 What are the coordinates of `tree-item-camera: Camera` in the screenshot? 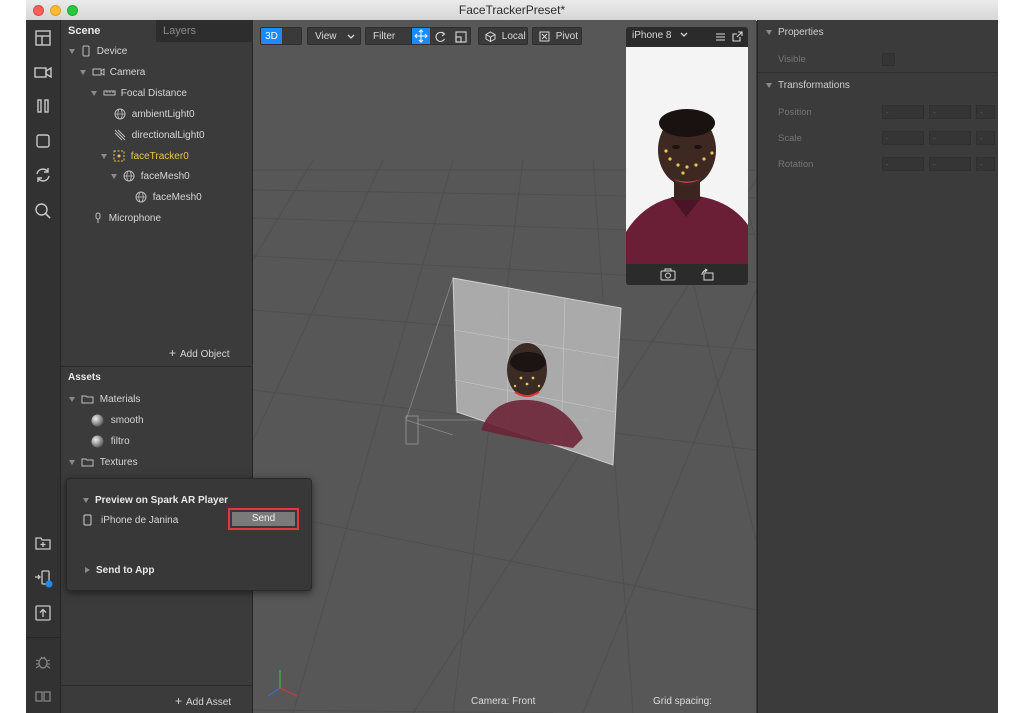 It's located at (112, 73).